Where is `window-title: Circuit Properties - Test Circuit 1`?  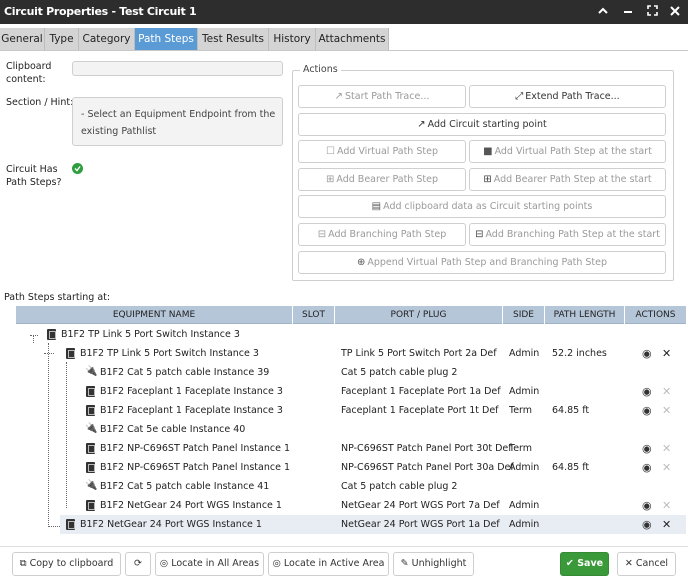 window-title: Circuit Properties - Test Circuit 1 is located at coordinates (100, 11).